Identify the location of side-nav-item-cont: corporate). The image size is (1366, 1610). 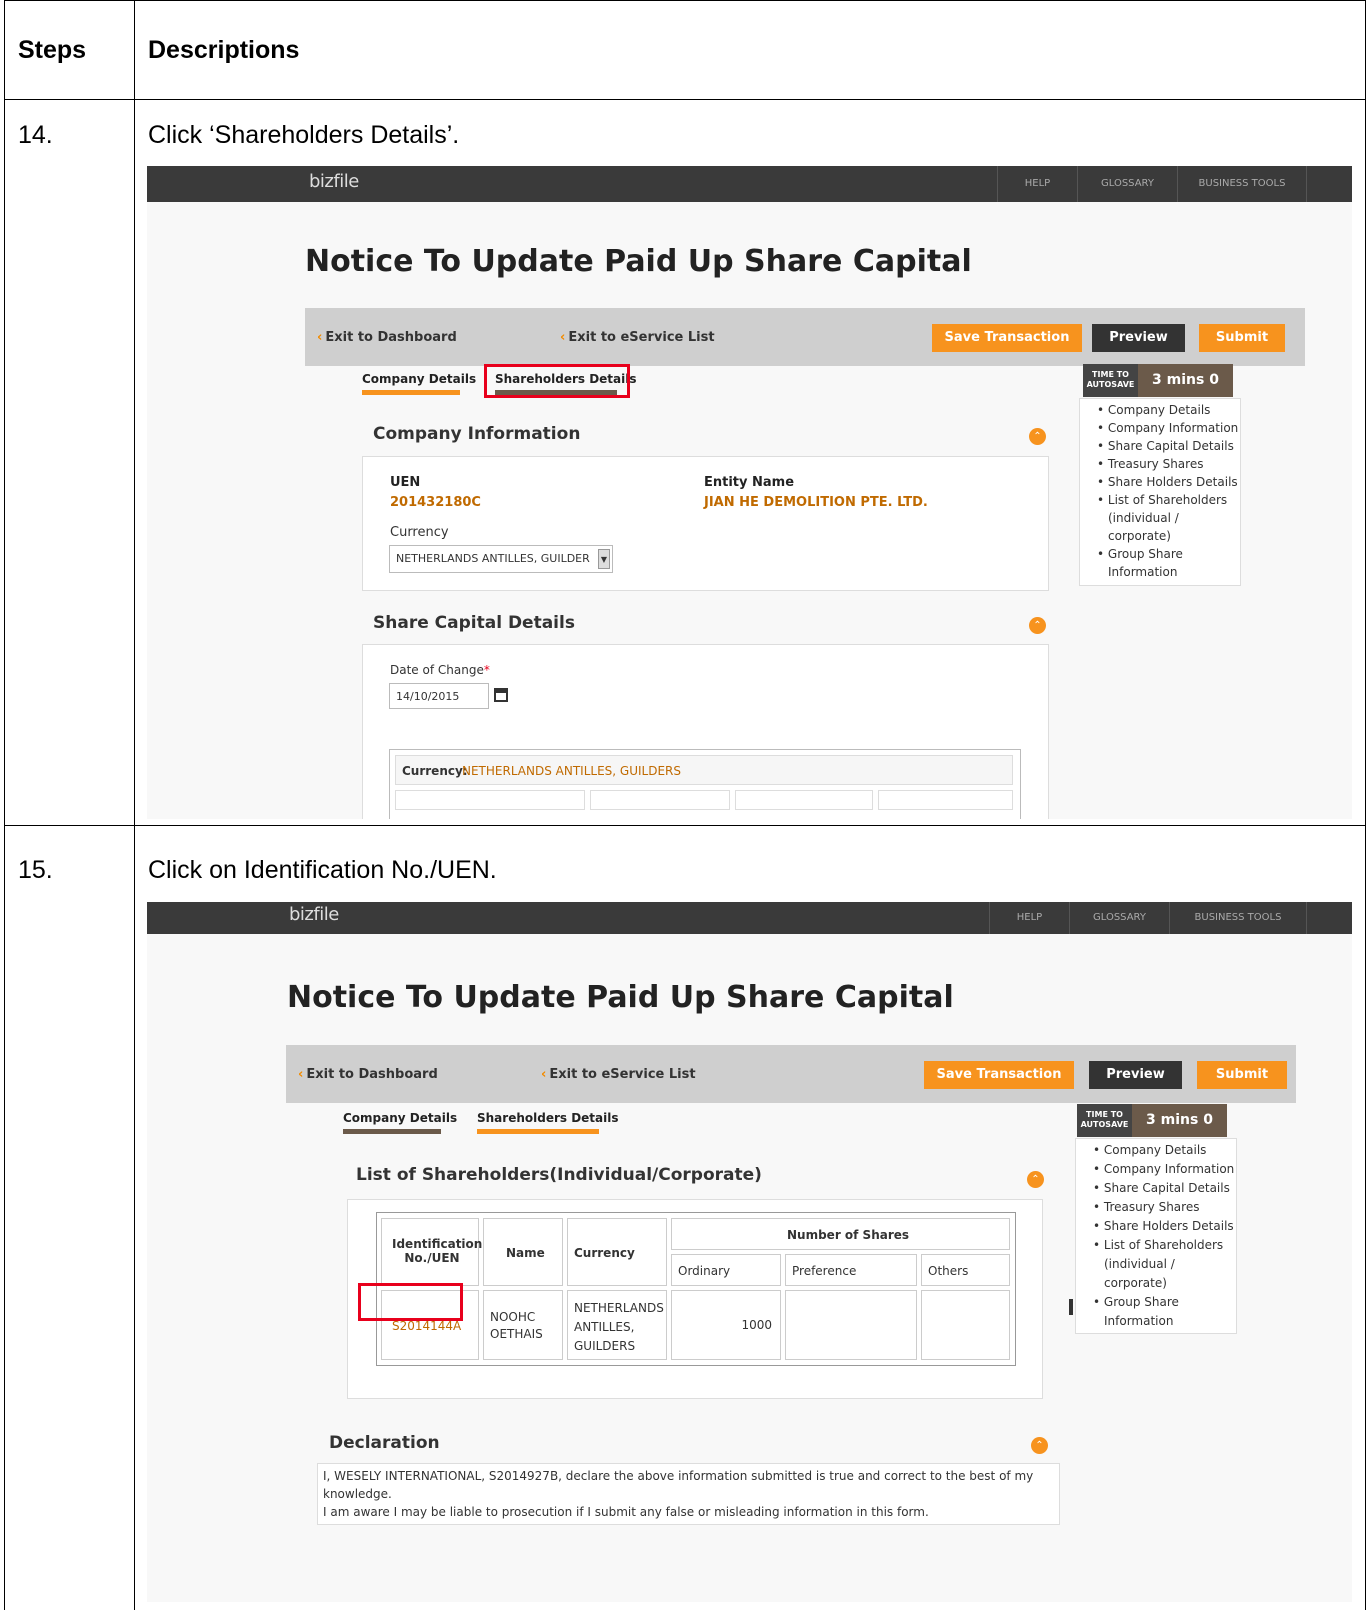
(1135, 1283).